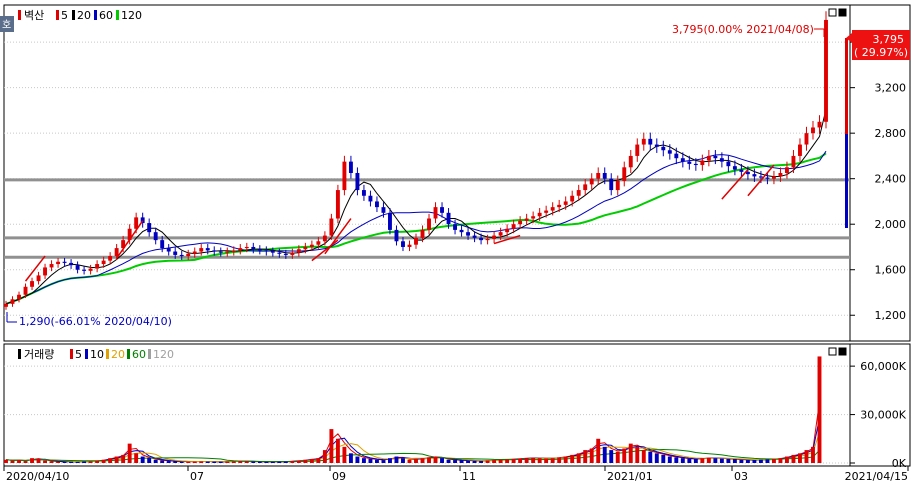 The image size is (912, 482). Describe the element at coordinates (71, 354) in the screenshot. I see `vol-legend-marker-ma5` at that location.